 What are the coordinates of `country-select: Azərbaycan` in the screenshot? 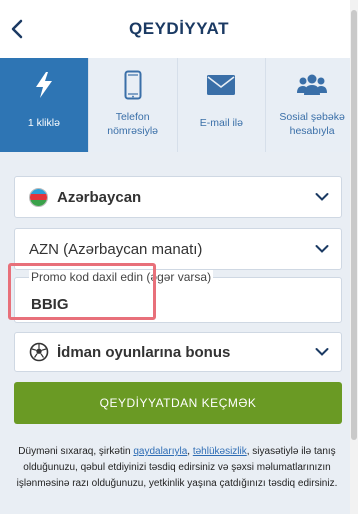 It's located at (178, 197).